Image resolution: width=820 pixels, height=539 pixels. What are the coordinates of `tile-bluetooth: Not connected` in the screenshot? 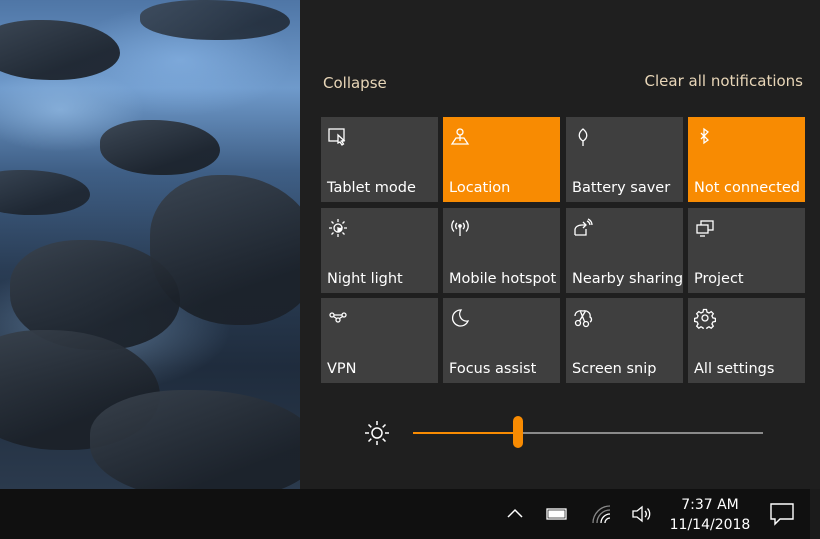 It's located at (746, 159).